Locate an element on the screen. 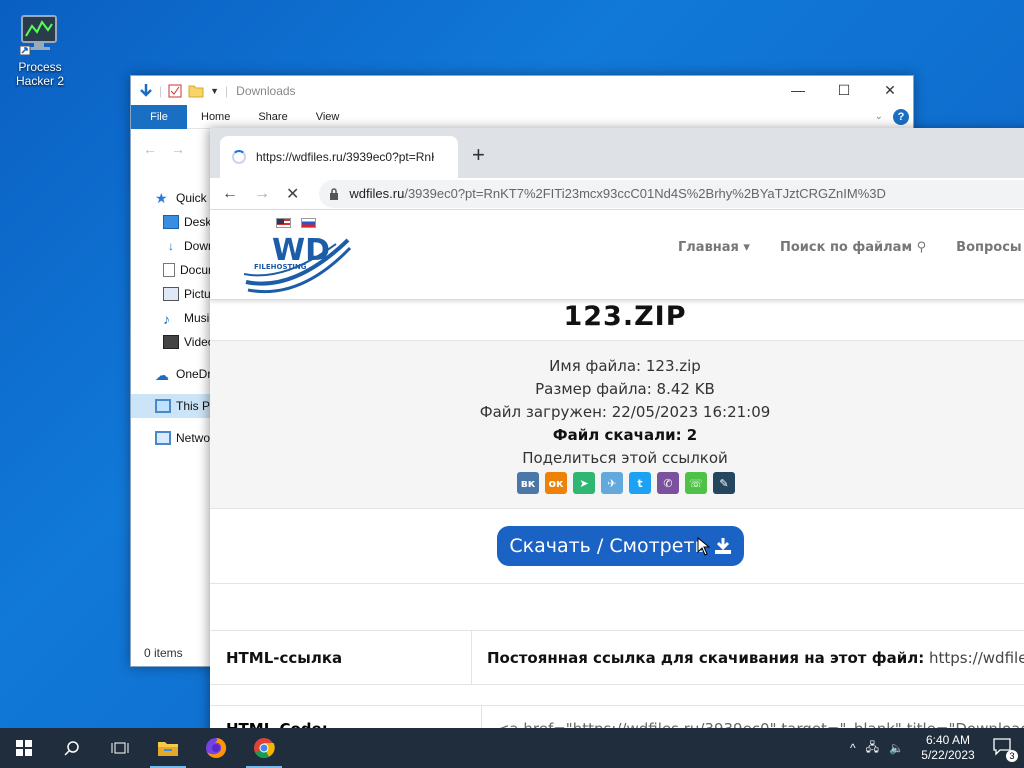 This screenshot has width=1024, height=768. close-button: ✕ is located at coordinates (890, 90).